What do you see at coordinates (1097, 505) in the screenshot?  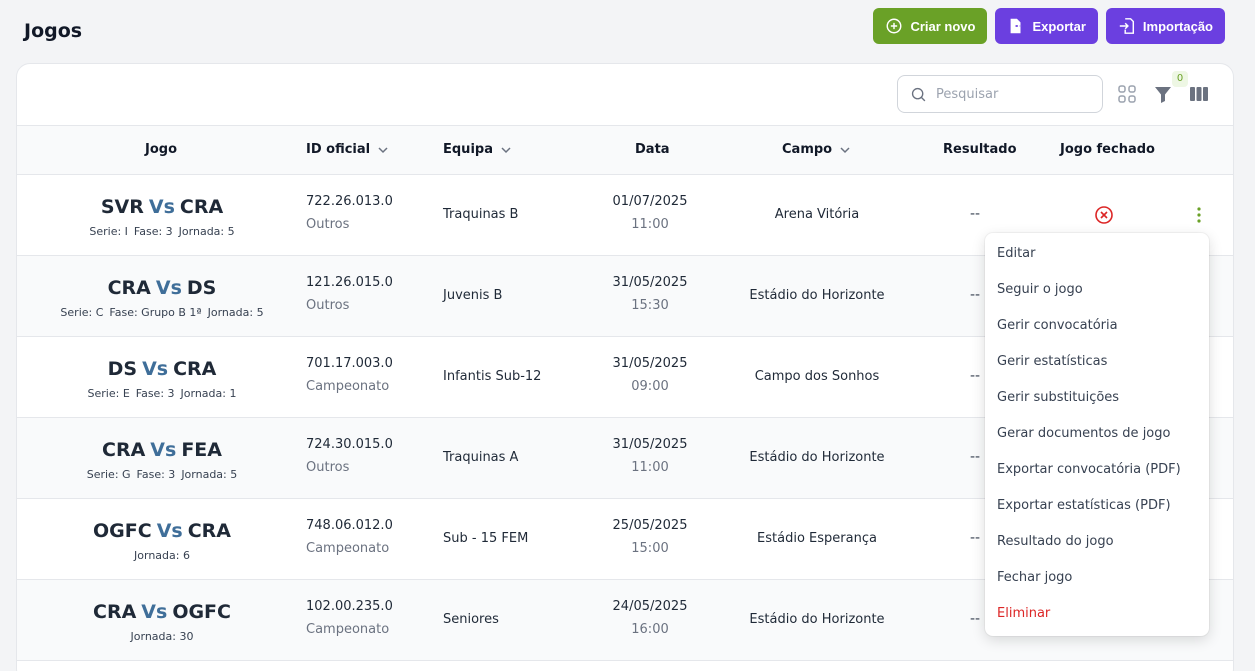 I see `menu-item-exportar-estatisticas-pdf: Exportar estatísticas (PDF)` at bounding box center [1097, 505].